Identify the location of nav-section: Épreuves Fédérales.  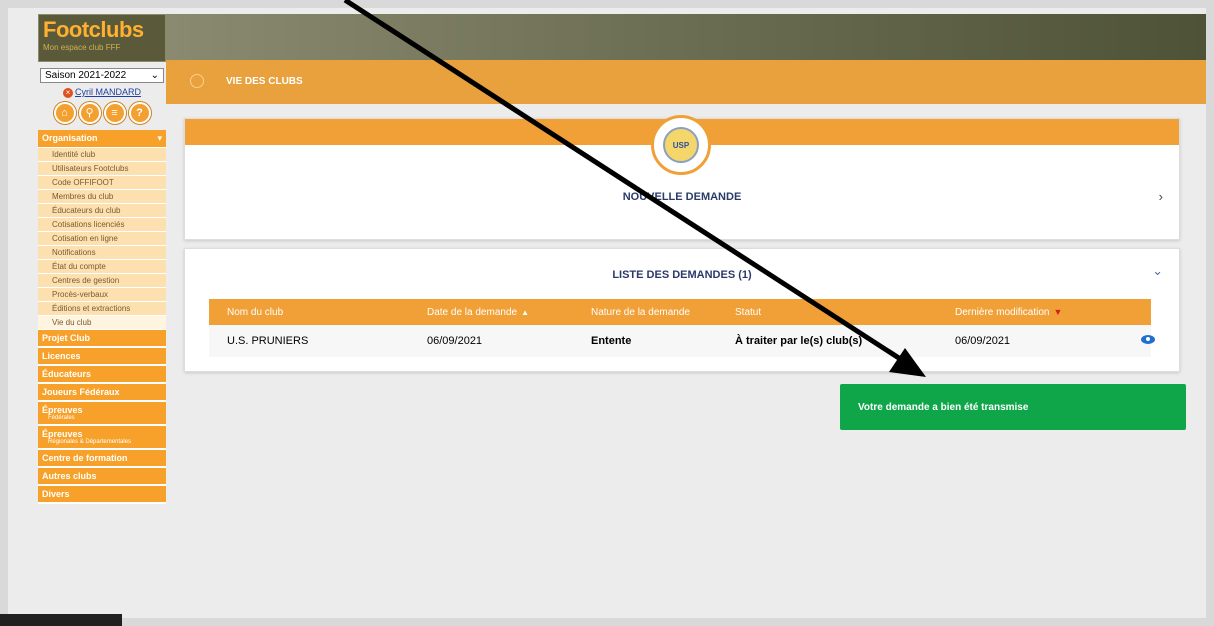
(102, 414).